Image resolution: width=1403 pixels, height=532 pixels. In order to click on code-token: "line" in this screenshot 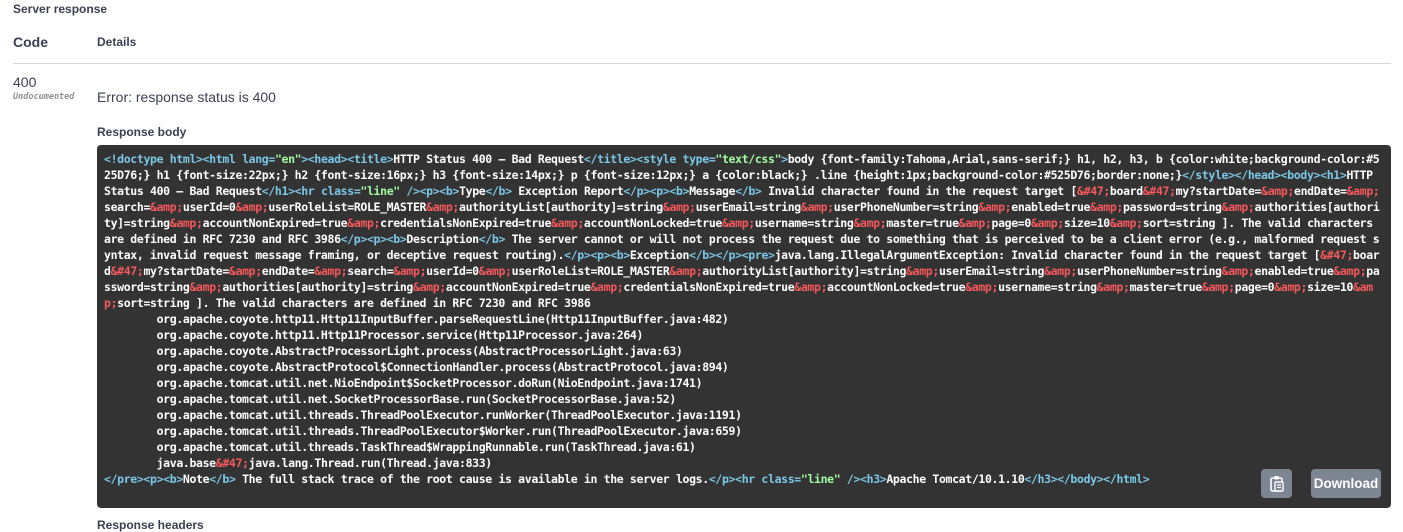, I will do `click(380, 191)`.